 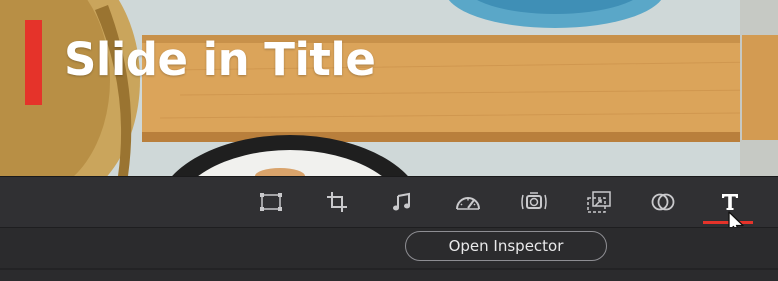 What do you see at coordinates (220, 59) in the screenshot?
I see `slide-title-text: Slide in Title` at bounding box center [220, 59].